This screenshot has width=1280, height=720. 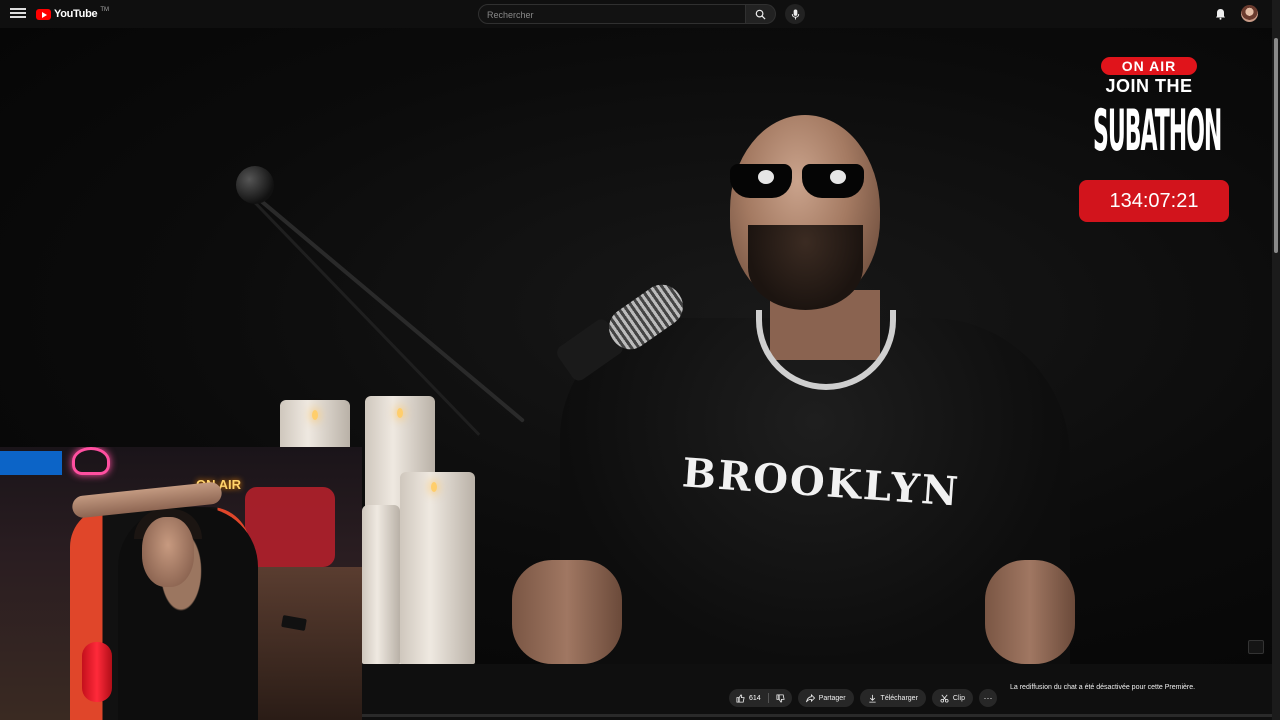 What do you see at coordinates (91, 461) in the screenshot?
I see `neon-heart-sign` at bounding box center [91, 461].